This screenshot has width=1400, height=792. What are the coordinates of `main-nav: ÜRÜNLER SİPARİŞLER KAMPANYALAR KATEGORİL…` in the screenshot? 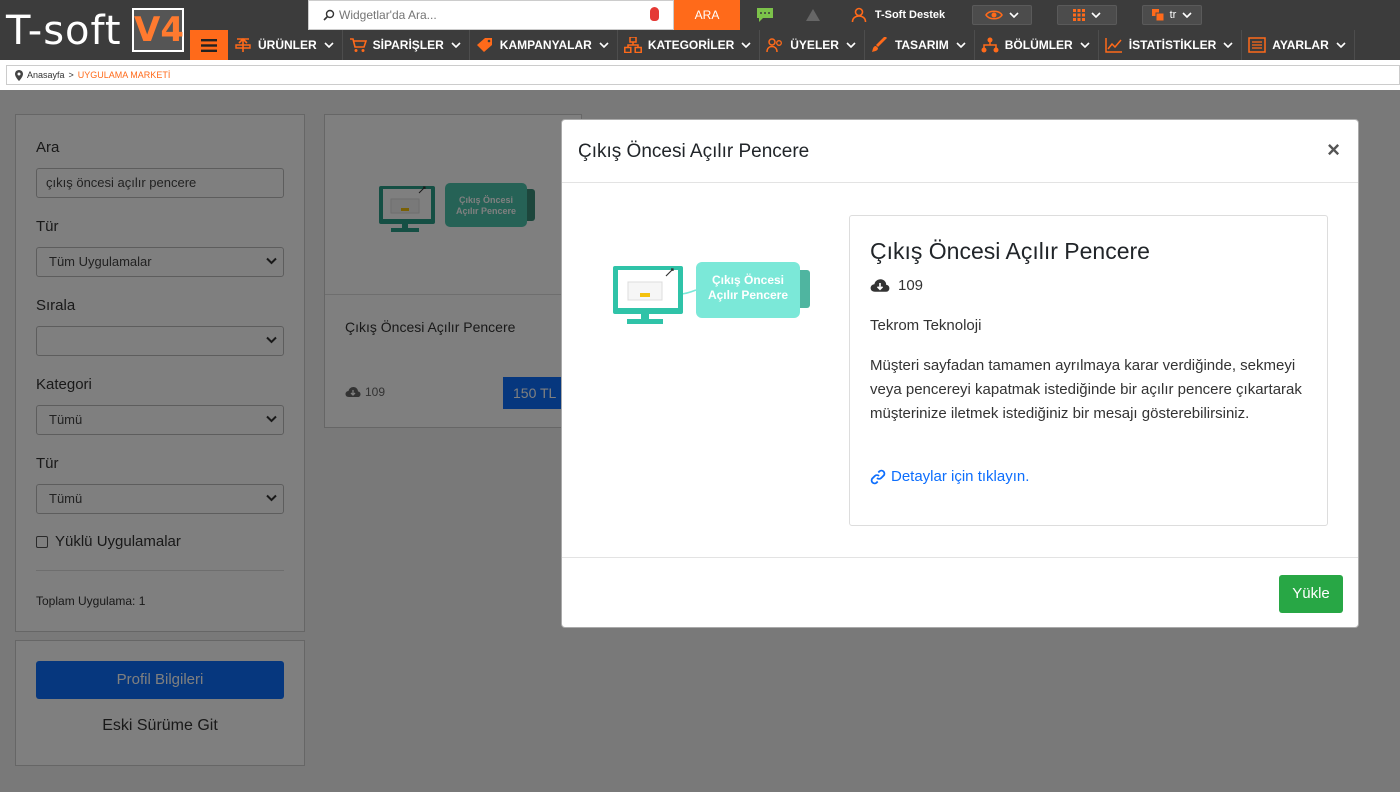 It's located at (772, 45).